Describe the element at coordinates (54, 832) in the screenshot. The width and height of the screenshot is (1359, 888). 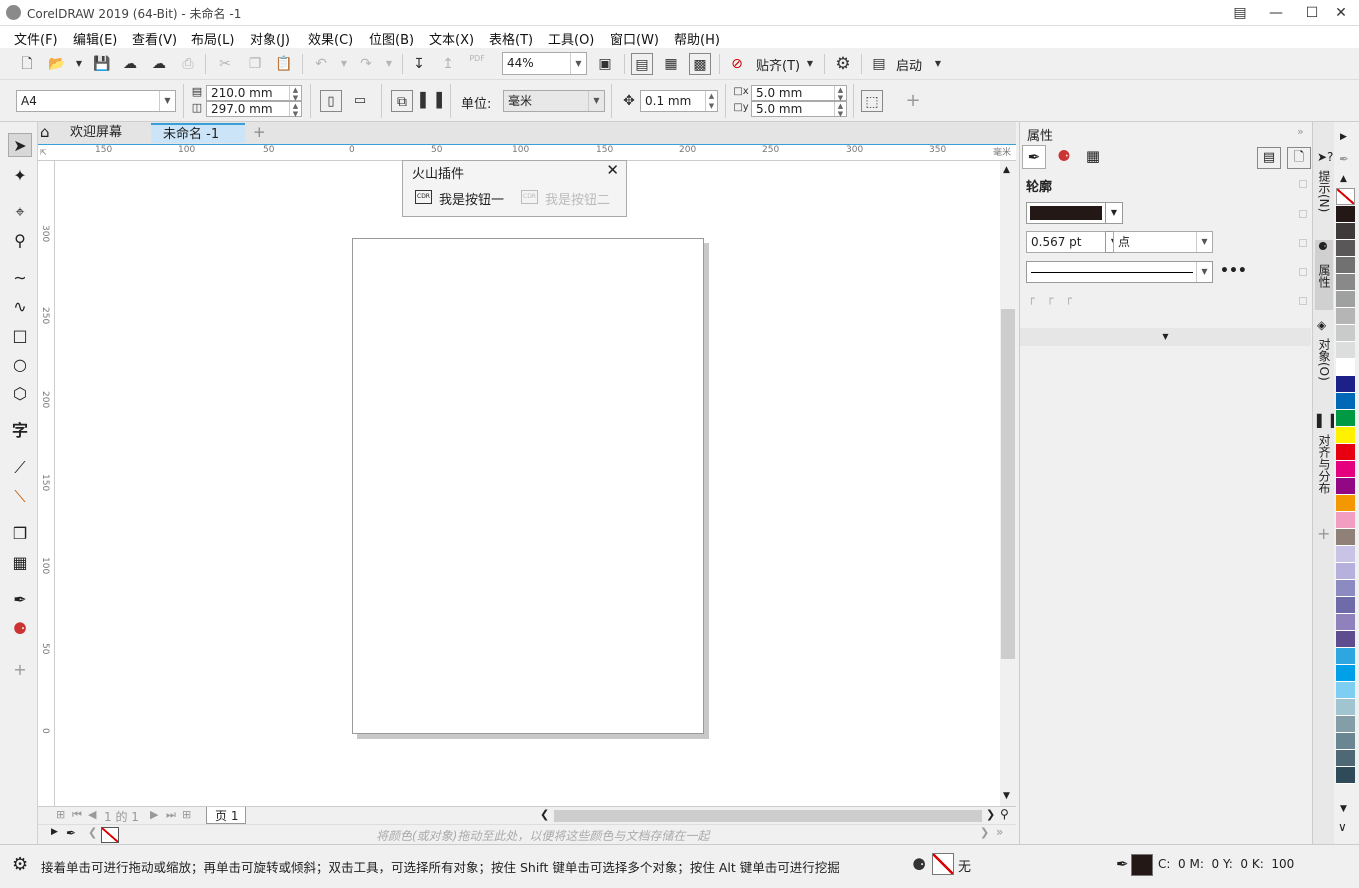
I see `palette-menu-icon: ▶` at that location.